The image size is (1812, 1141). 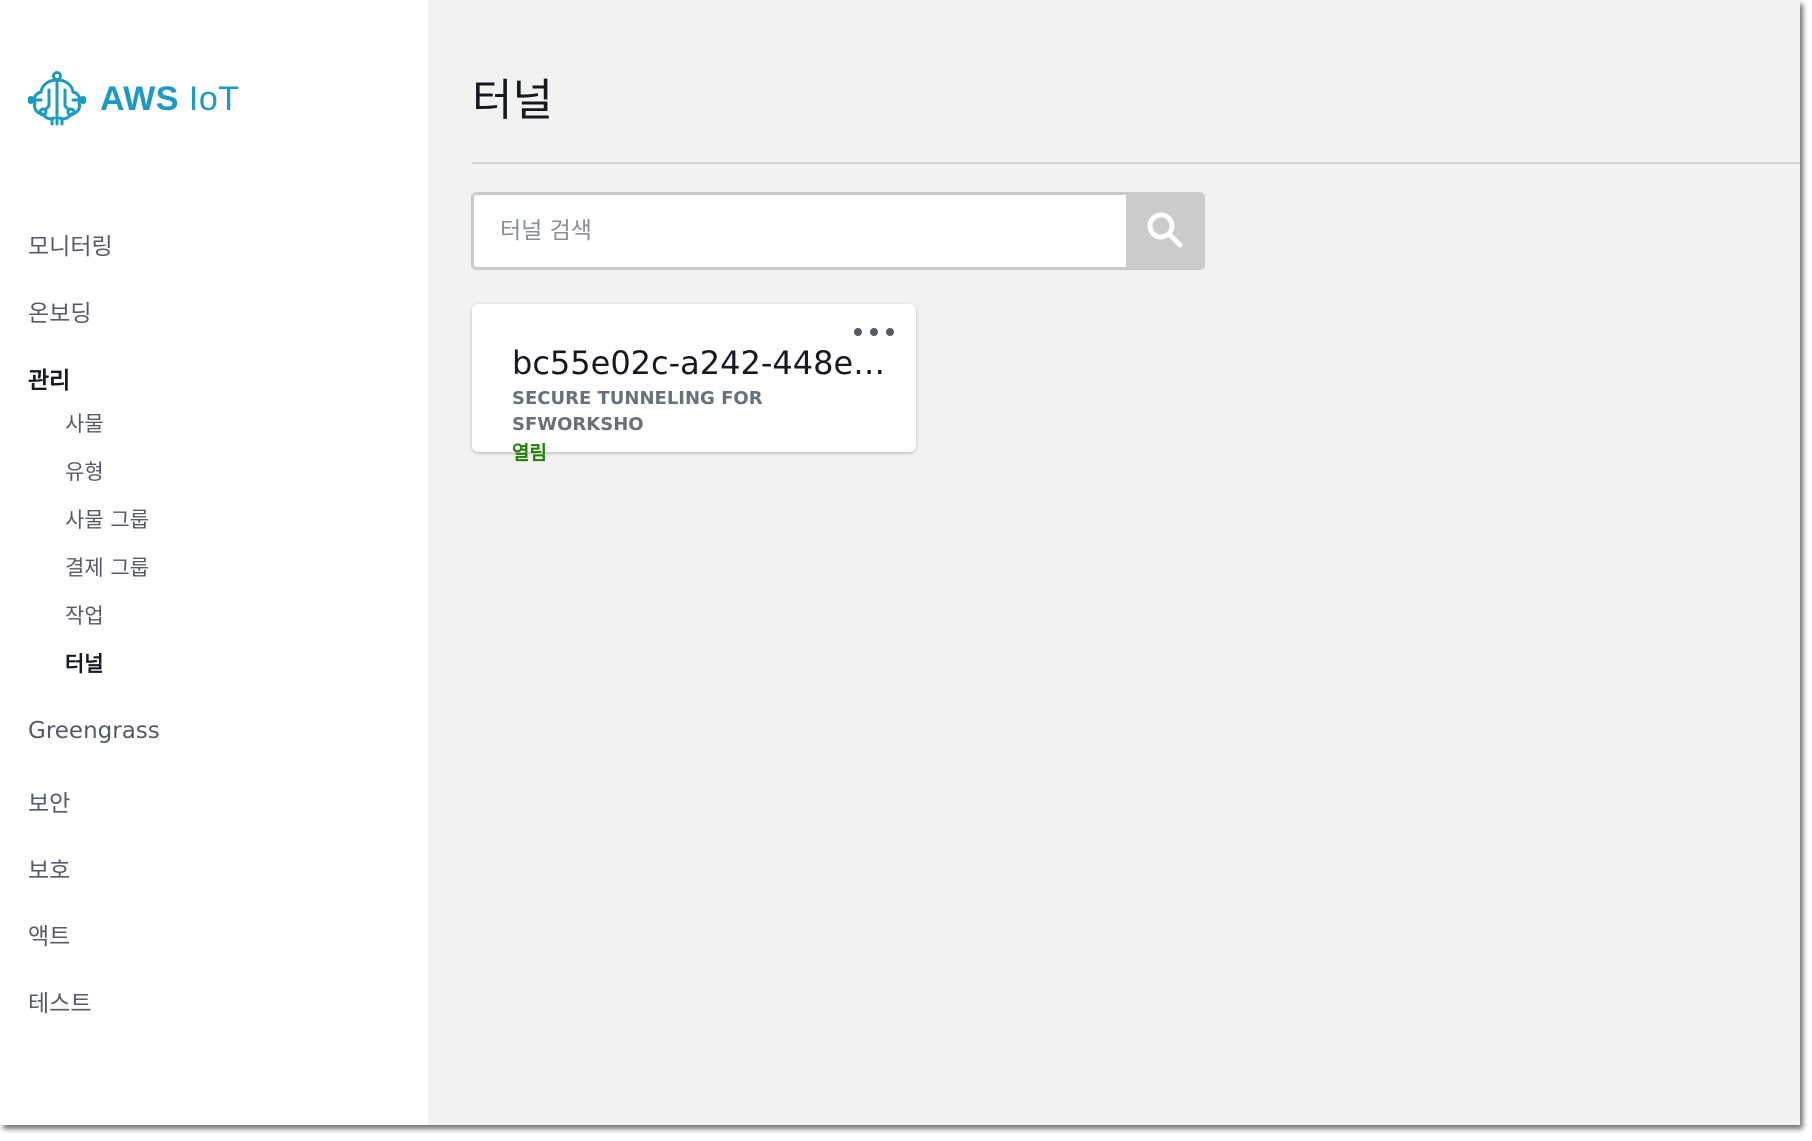 What do you see at coordinates (529, 453) in the screenshot?
I see `tunnel-status: 열림` at bounding box center [529, 453].